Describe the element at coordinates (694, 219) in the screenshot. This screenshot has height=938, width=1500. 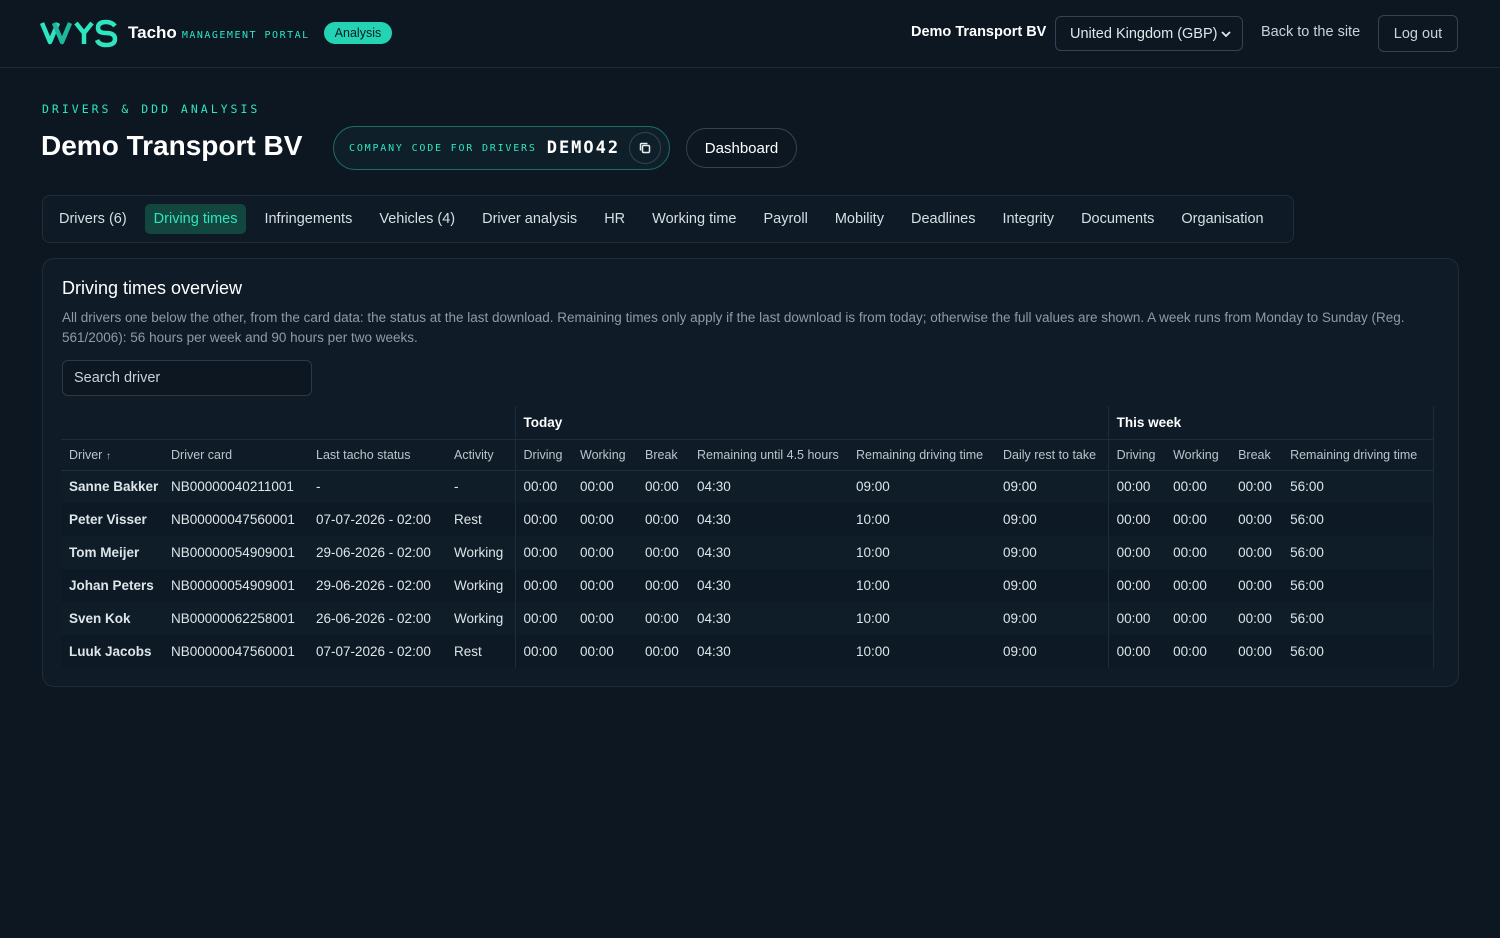
I see `tab-working-time: Working time` at that location.